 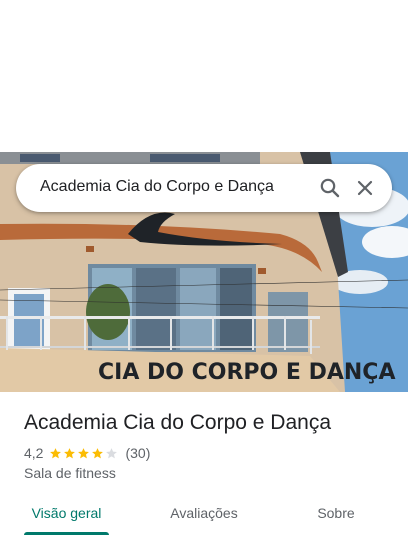 I want to click on tab-about: Sobre, so click(x=336, y=517).